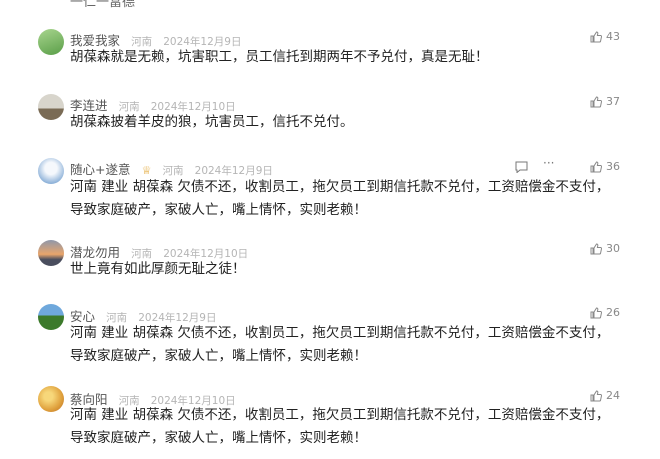 The image size is (660, 459). What do you see at coordinates (613, 248) in the screenshot?
I see `like-count: 30` at bounding box center [613, 248].